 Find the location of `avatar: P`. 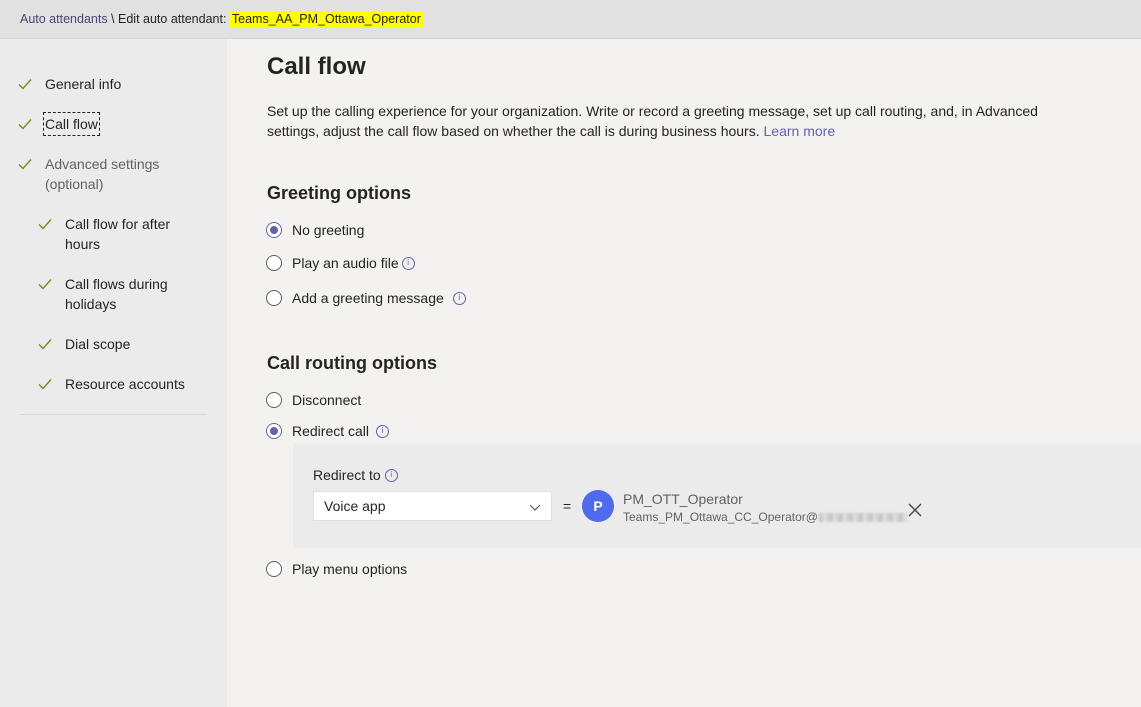

avatar: P is located at coordinates (598, 506).